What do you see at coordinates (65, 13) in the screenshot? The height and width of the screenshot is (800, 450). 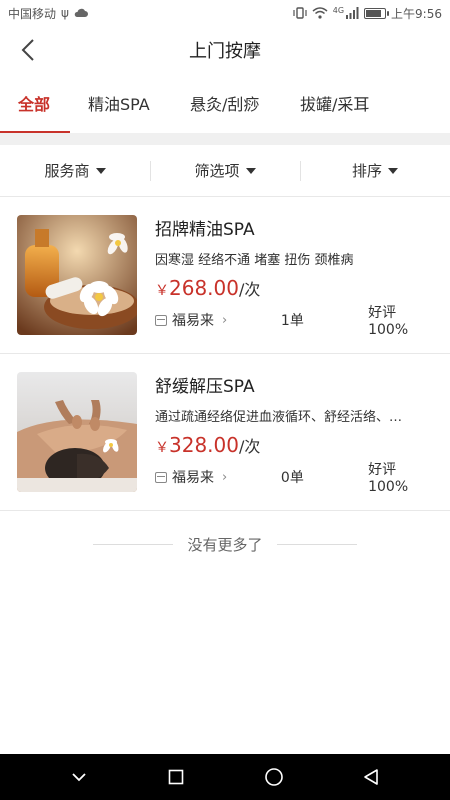 I see `usb-icon: ψ` at bounding box center [65, 13].